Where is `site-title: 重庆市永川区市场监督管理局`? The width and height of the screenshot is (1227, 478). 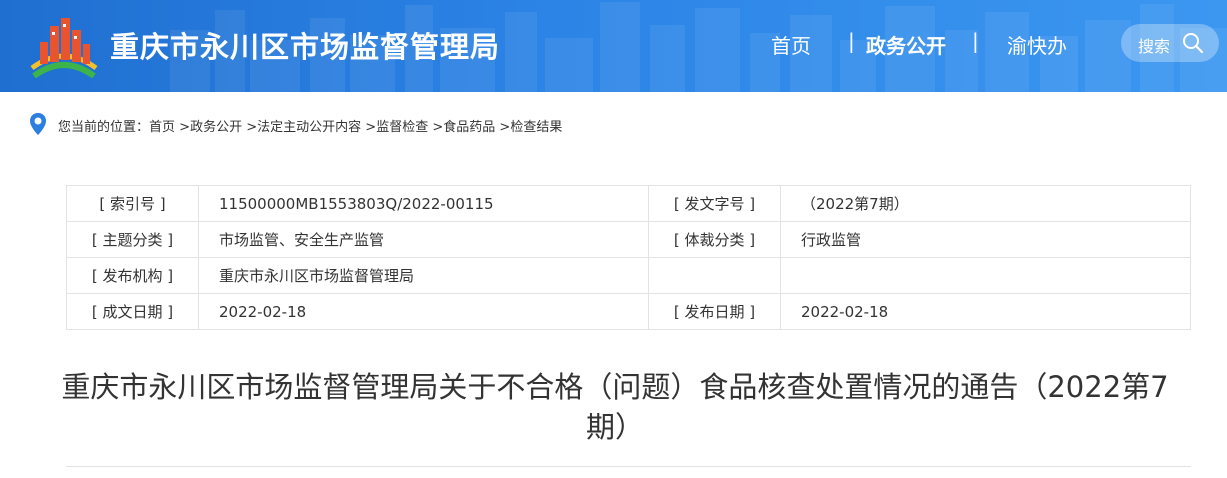 site-title: 重庆市永川区市场监督管理局 is located at coordinates (305, 47).